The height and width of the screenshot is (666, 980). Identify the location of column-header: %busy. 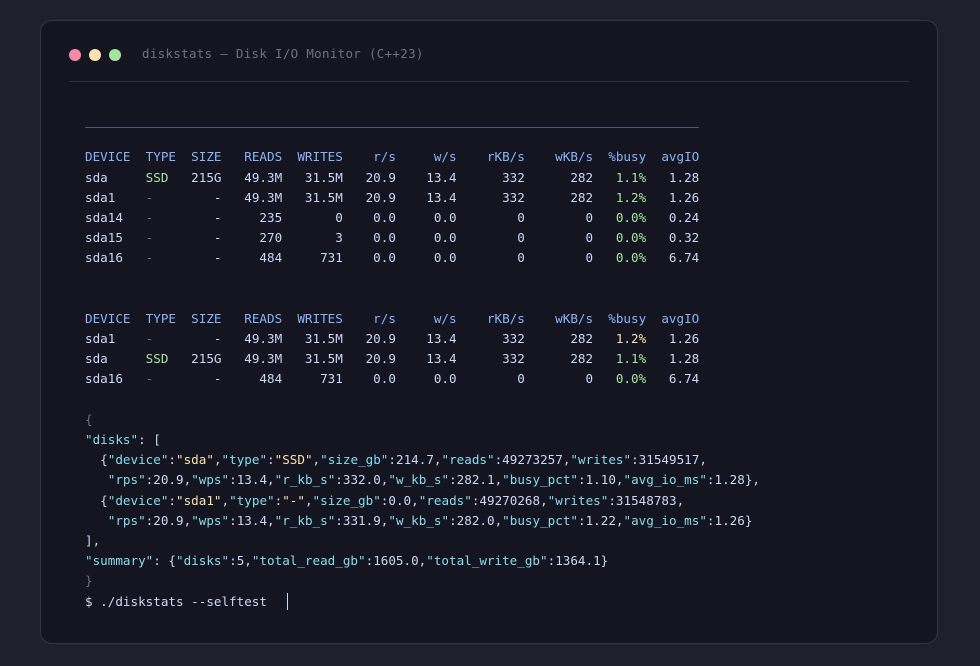
(620, 318).